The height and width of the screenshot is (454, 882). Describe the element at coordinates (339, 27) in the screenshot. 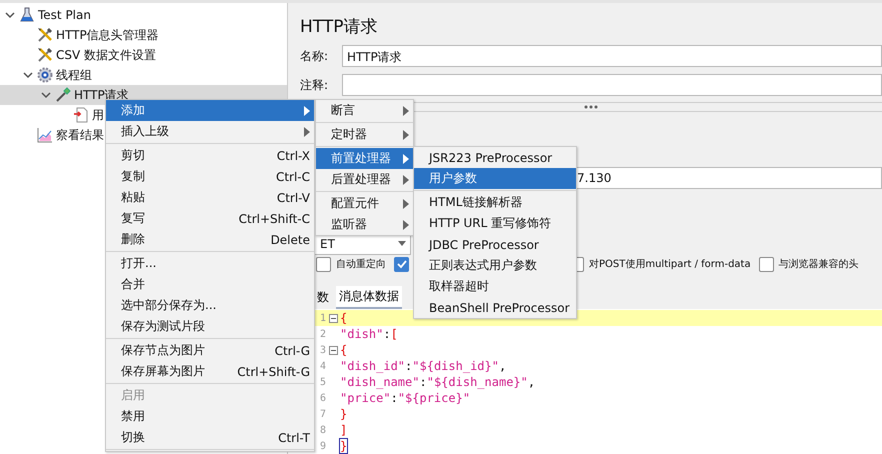

I see `panel-title: HTTP请求` at that location.